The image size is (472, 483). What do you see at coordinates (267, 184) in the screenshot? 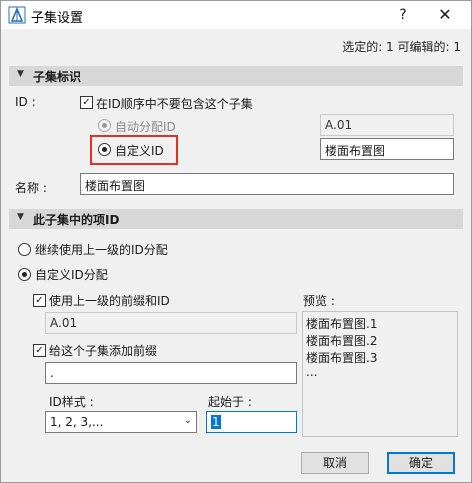
I see `name-input: 楼面布置图` at bounding box center [267, 184].